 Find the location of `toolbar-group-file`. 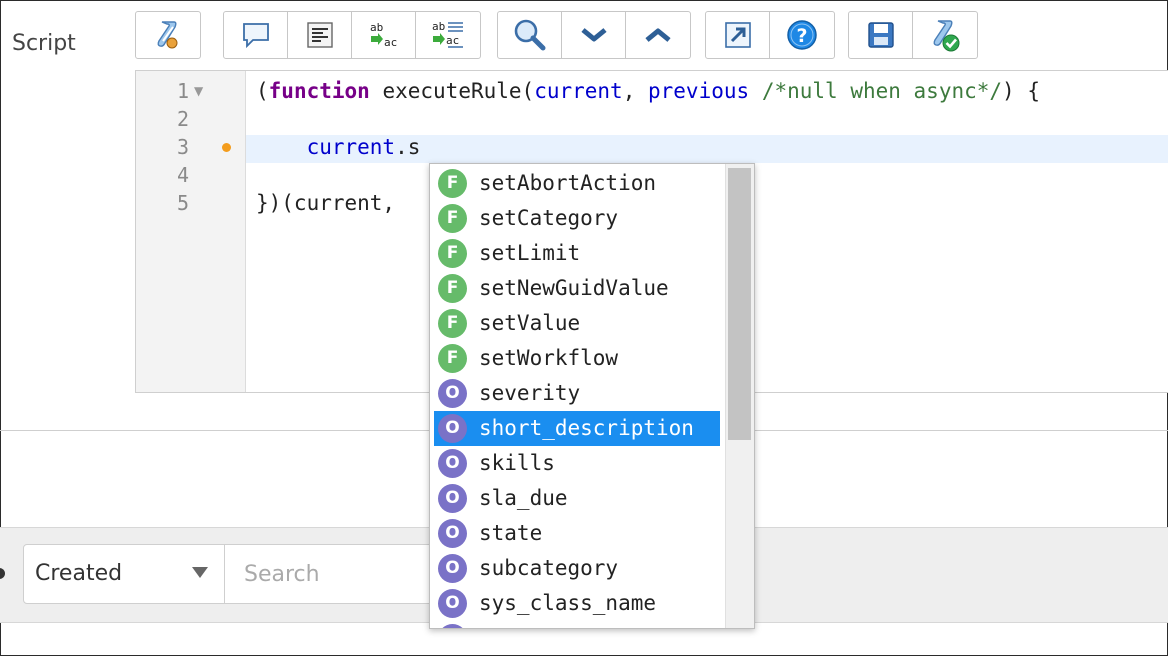

toolbar-group-file is located at coordinates (913, 35).